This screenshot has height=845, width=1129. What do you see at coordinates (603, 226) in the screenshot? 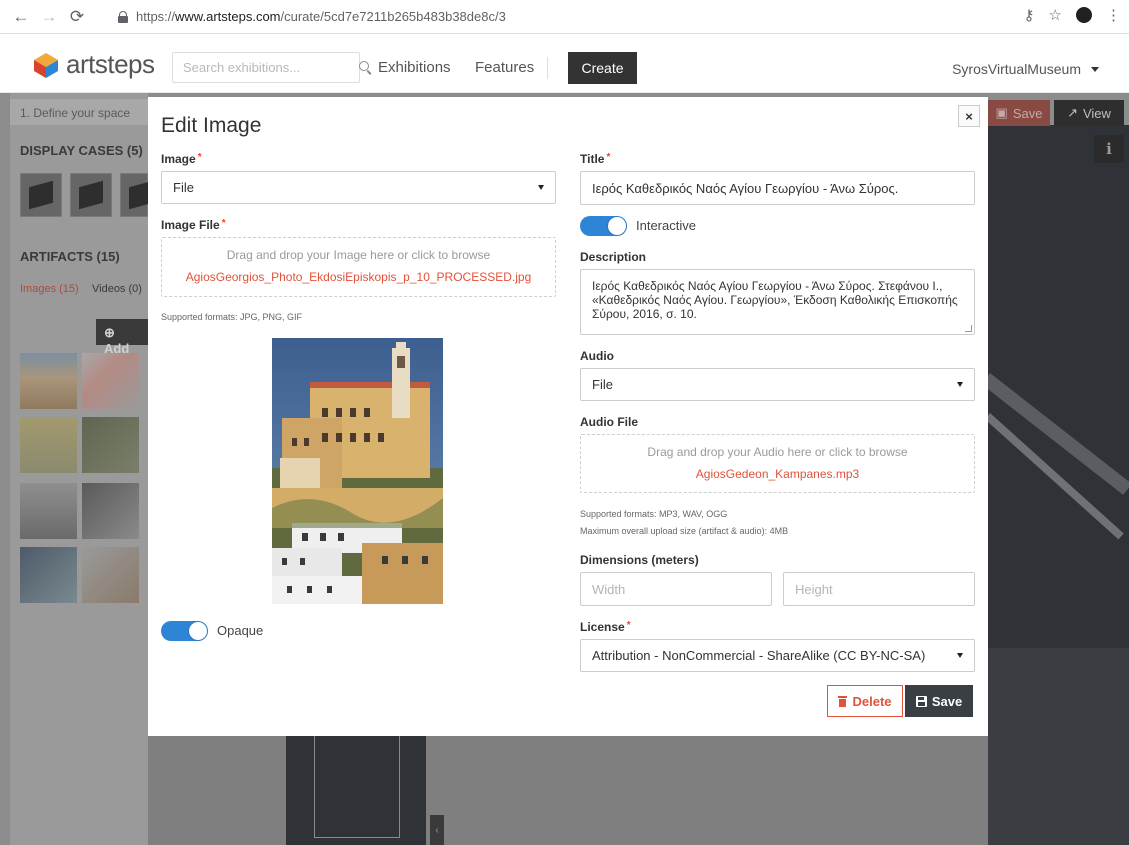
I see `interactive-toggle` at bounding box center [603, 226].